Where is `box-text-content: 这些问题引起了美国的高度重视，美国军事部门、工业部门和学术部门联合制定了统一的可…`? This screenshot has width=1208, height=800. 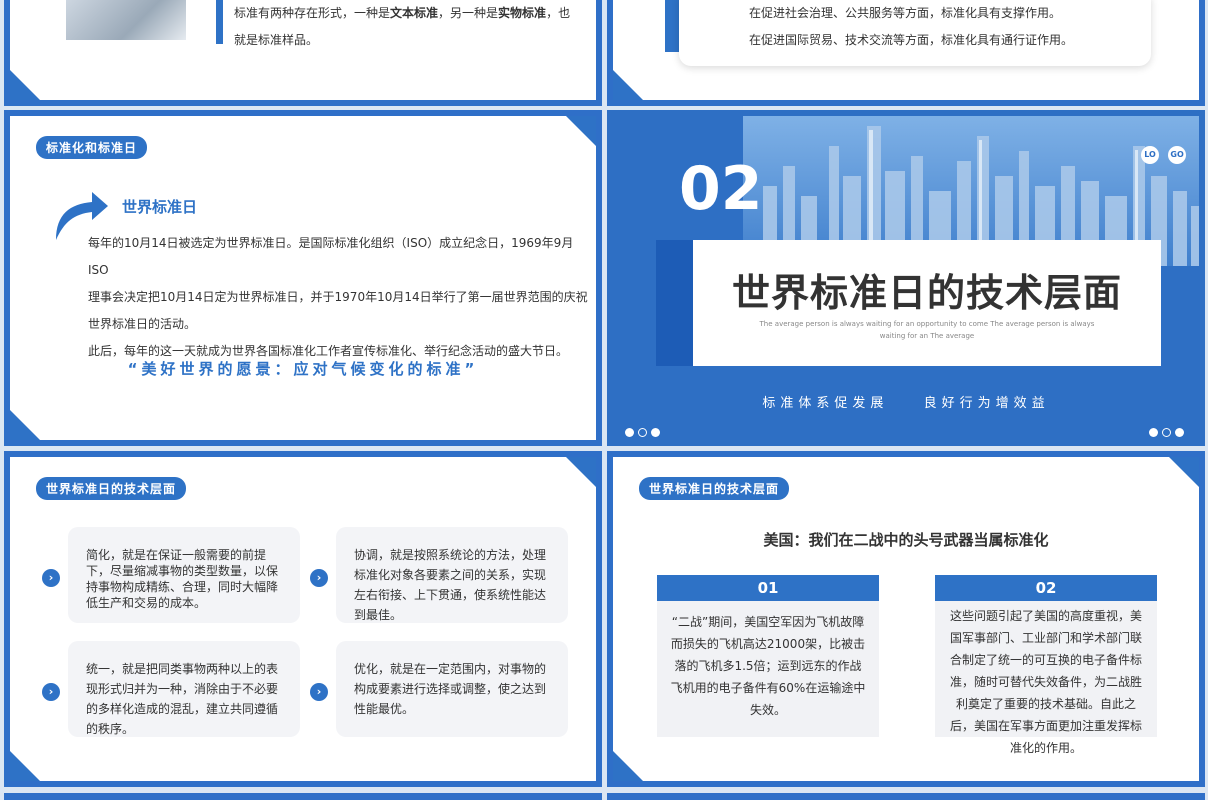 box-text-content: 这些问题引起了美国的高度重视，美国军事部门、工业部门和学术部门联合制定了统一的可… is located at coordinates (1045, 682).